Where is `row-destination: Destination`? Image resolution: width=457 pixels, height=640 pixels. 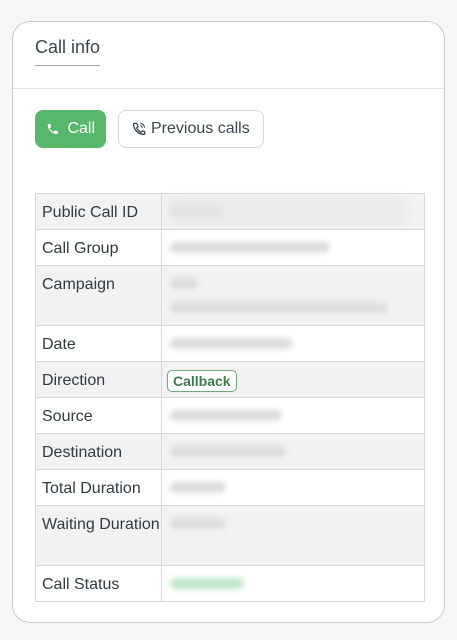
row-destination: Destination is located at coordinates (230, 451).